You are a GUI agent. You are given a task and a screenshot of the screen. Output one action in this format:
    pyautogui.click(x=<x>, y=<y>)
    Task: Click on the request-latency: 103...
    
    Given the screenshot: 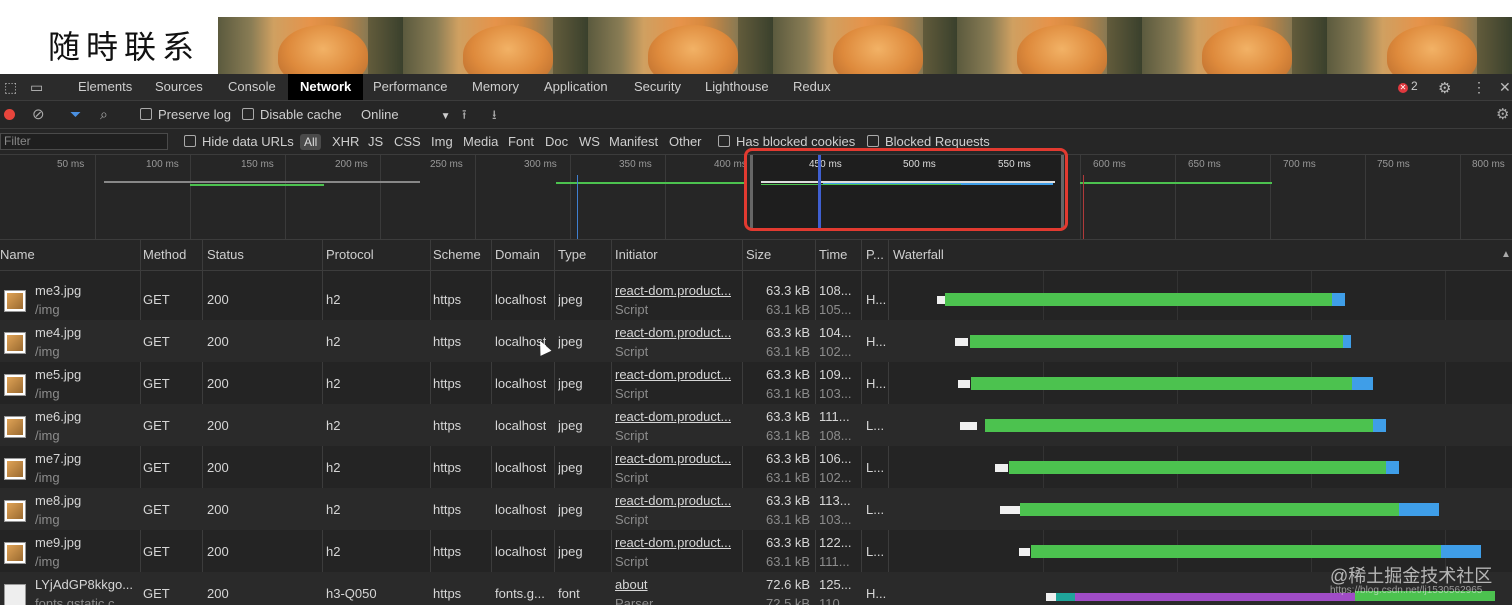 What is the action you would take?
    pyautogui.click(x=835, y=519)
    